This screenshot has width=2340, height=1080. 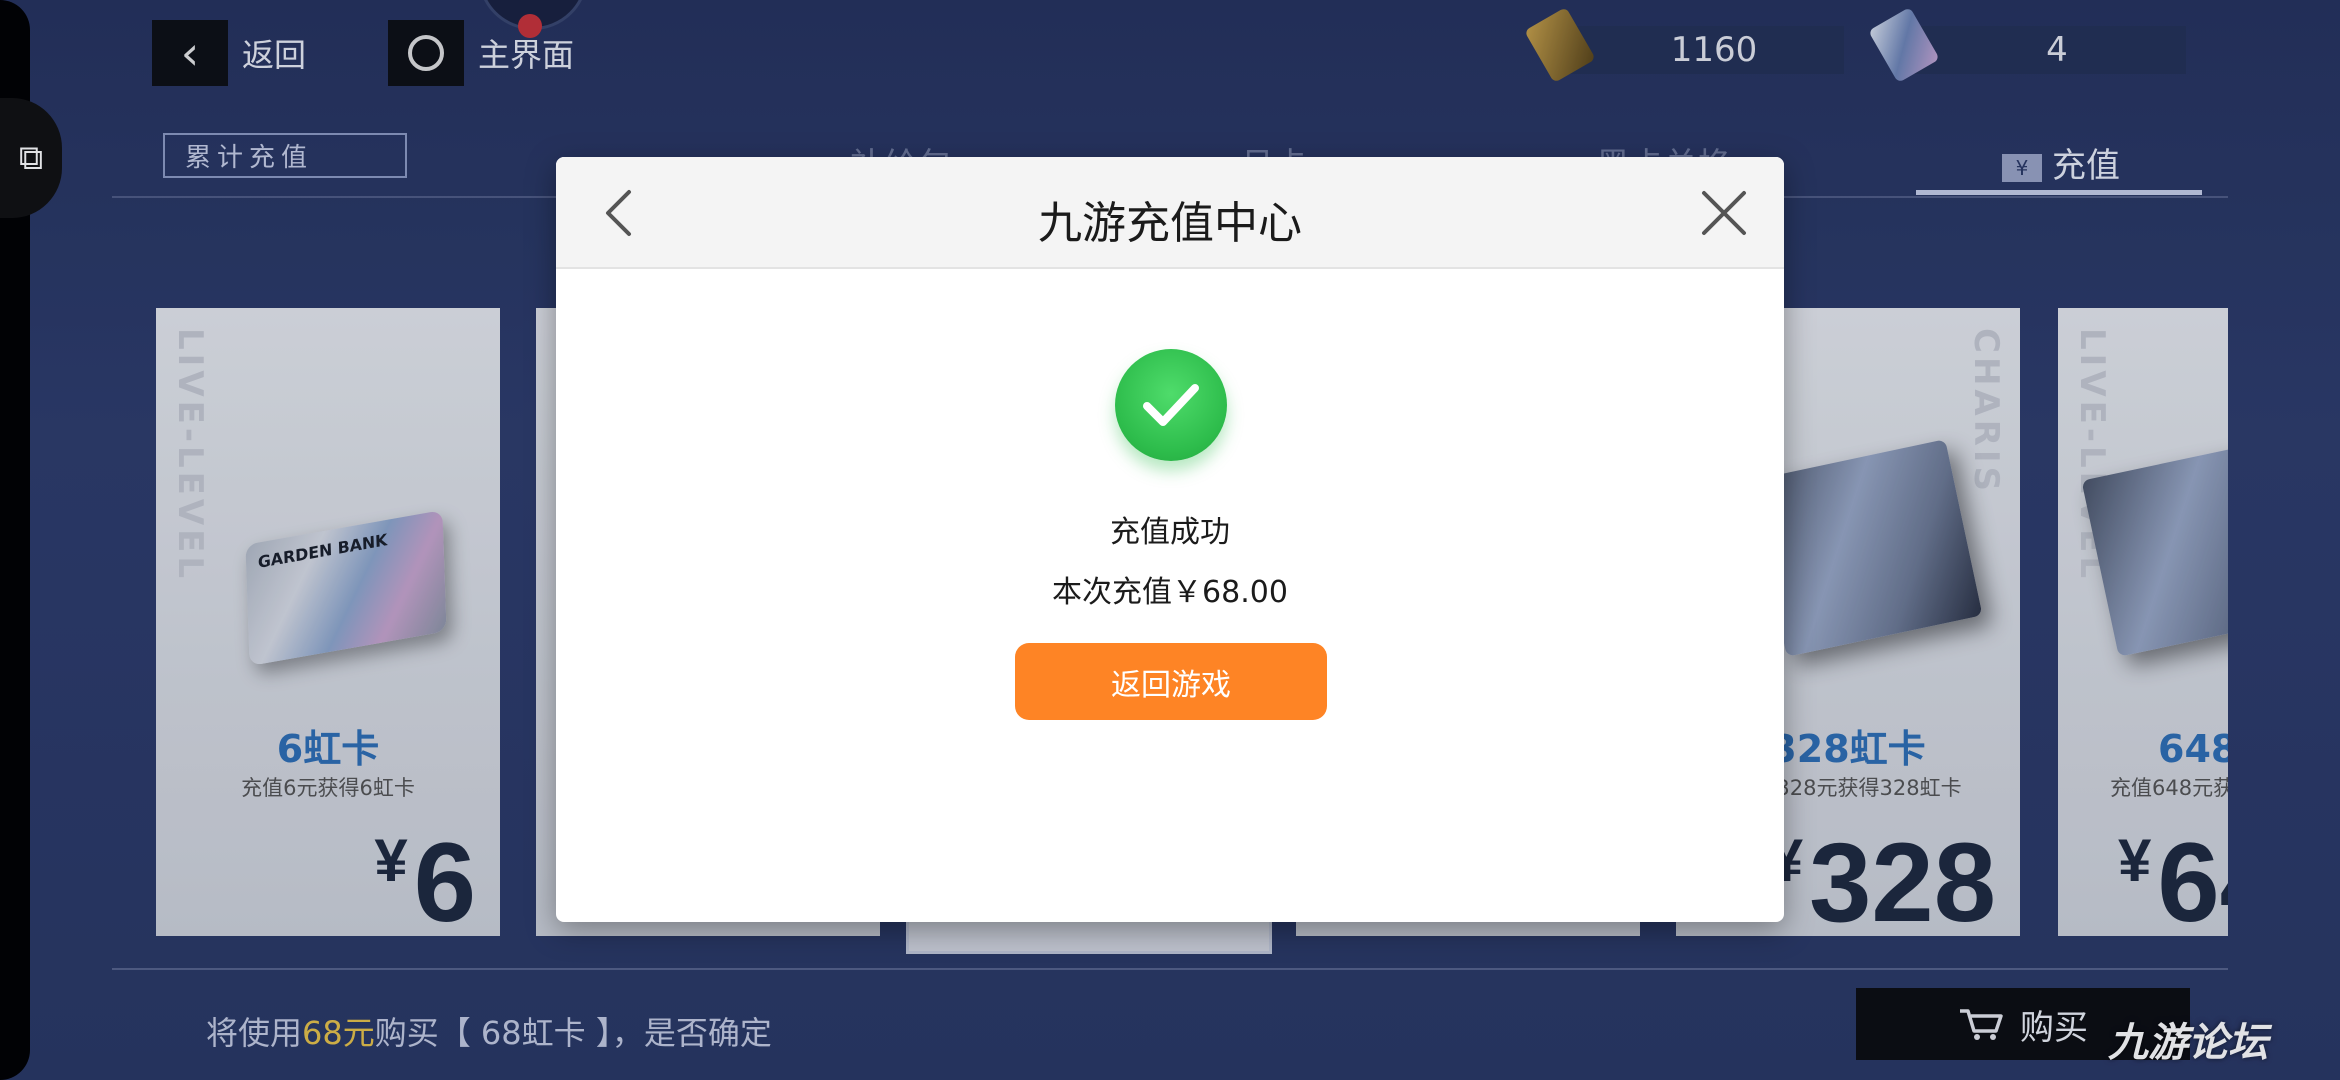 I want to click on dialog-title: 九游充值中心, so click(x=1170, y=223).